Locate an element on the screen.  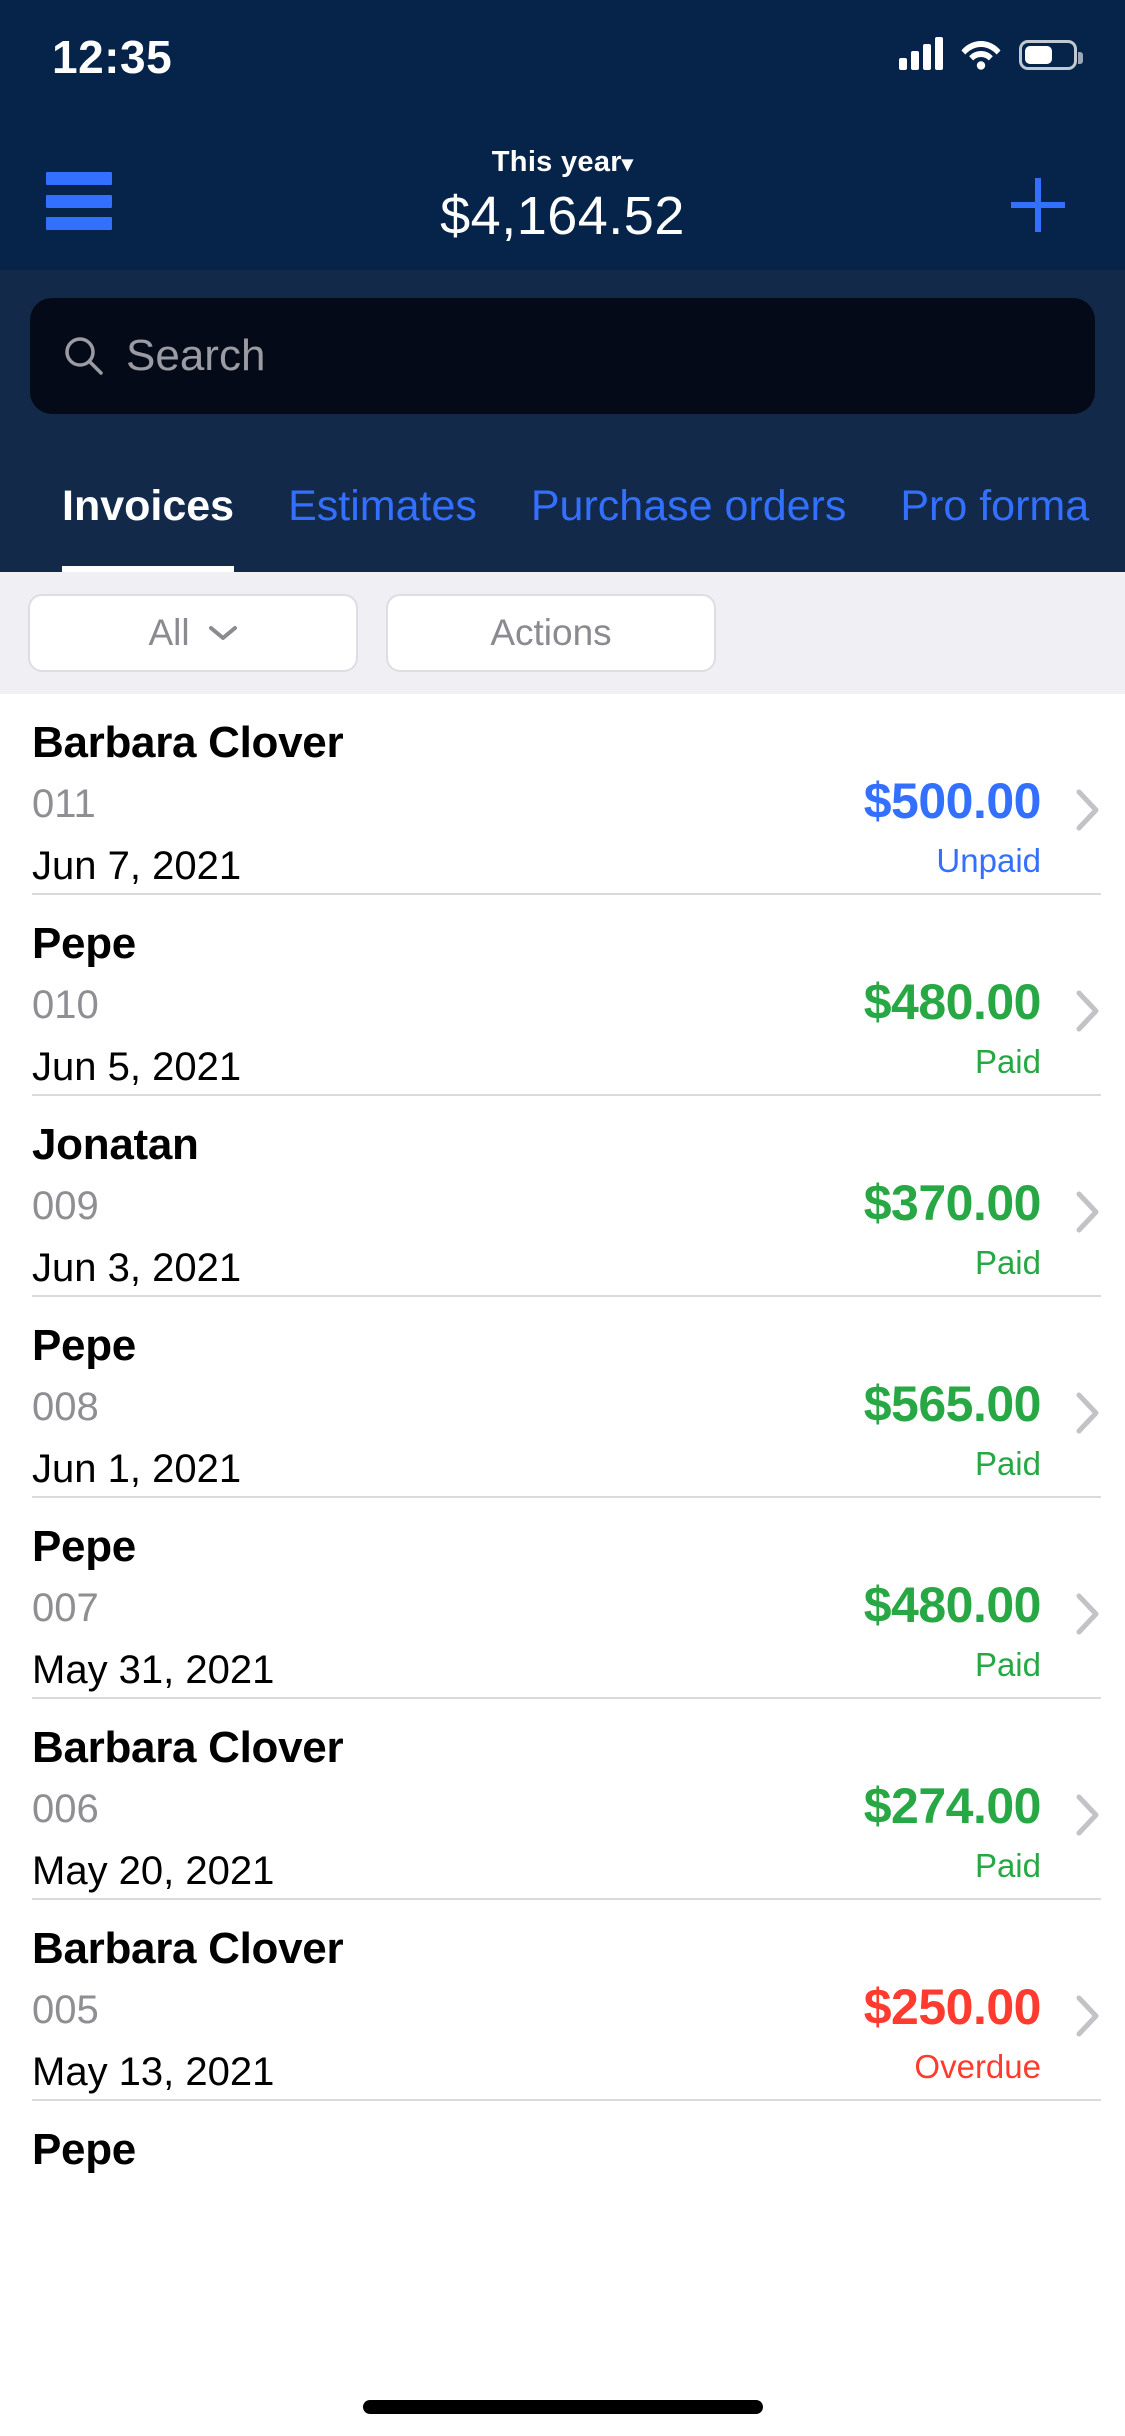
table-row: Jonatan 009 Jun 3, 2021 $370.00 Paid is located at coordinates (562, 1196).